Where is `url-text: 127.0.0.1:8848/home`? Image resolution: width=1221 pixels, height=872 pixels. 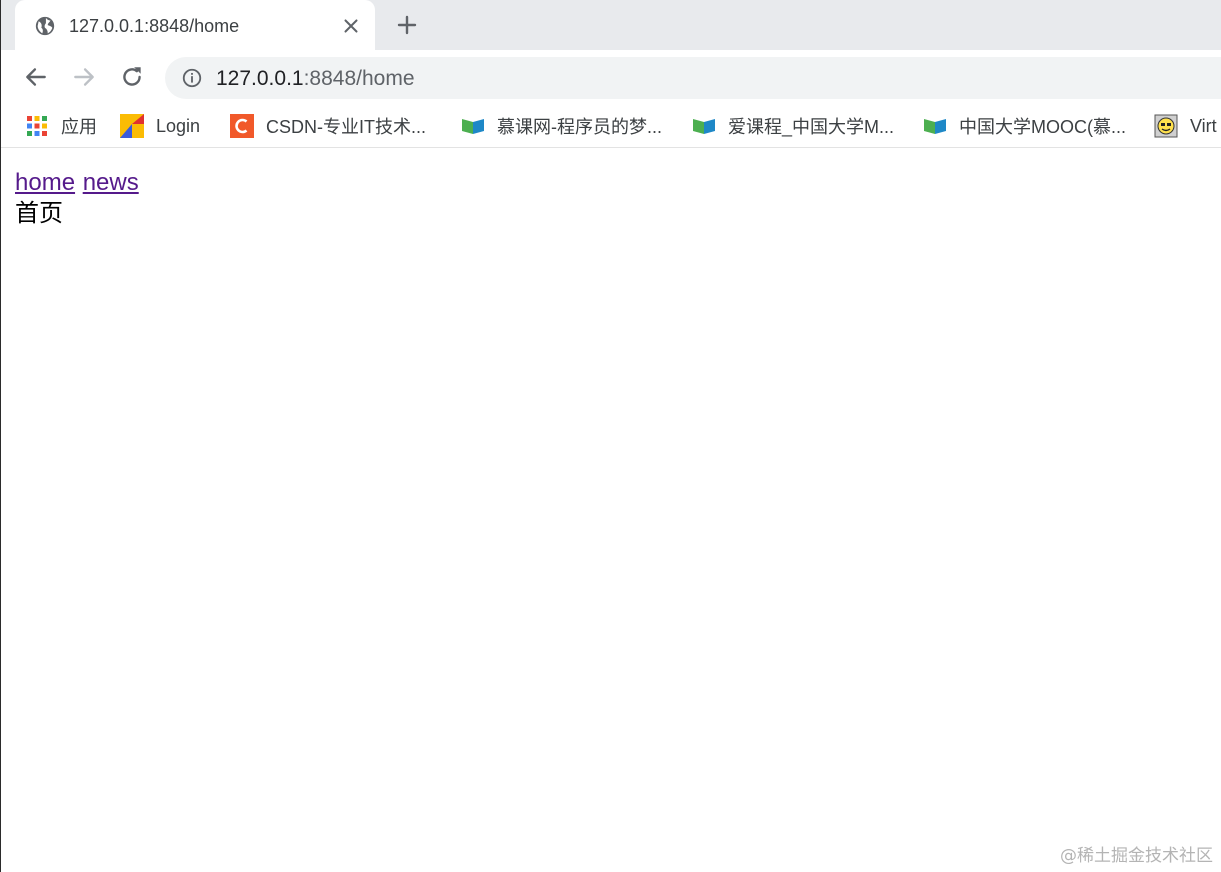
url-text: 127.0.0.1:8848/home is located at coordinates (315, 79).